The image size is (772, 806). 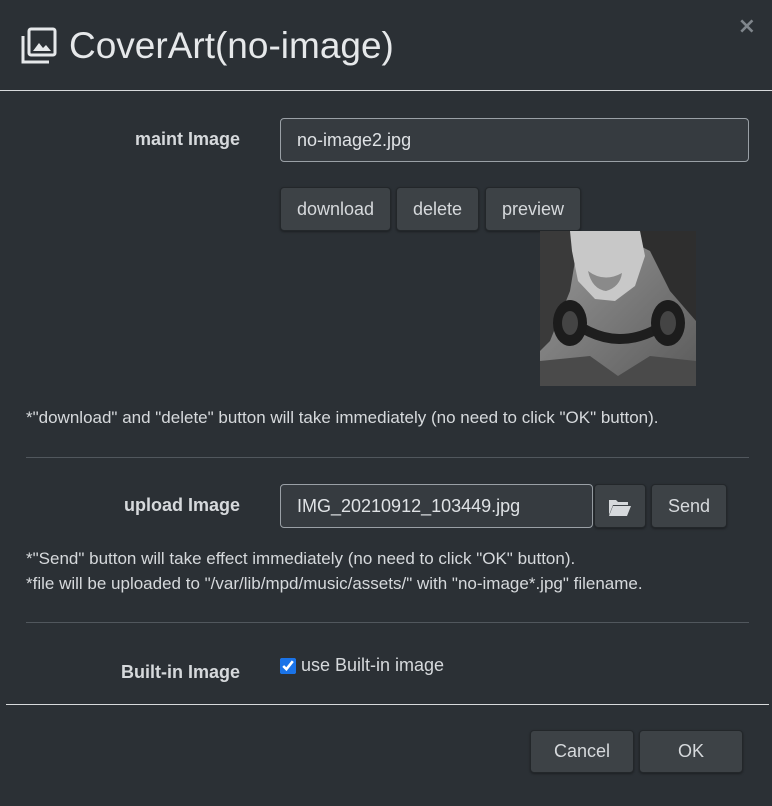 What do you see at coordinates (533, 209) in the screenshot?
I see `preview-button: preview` at bounding box center [533, 209].